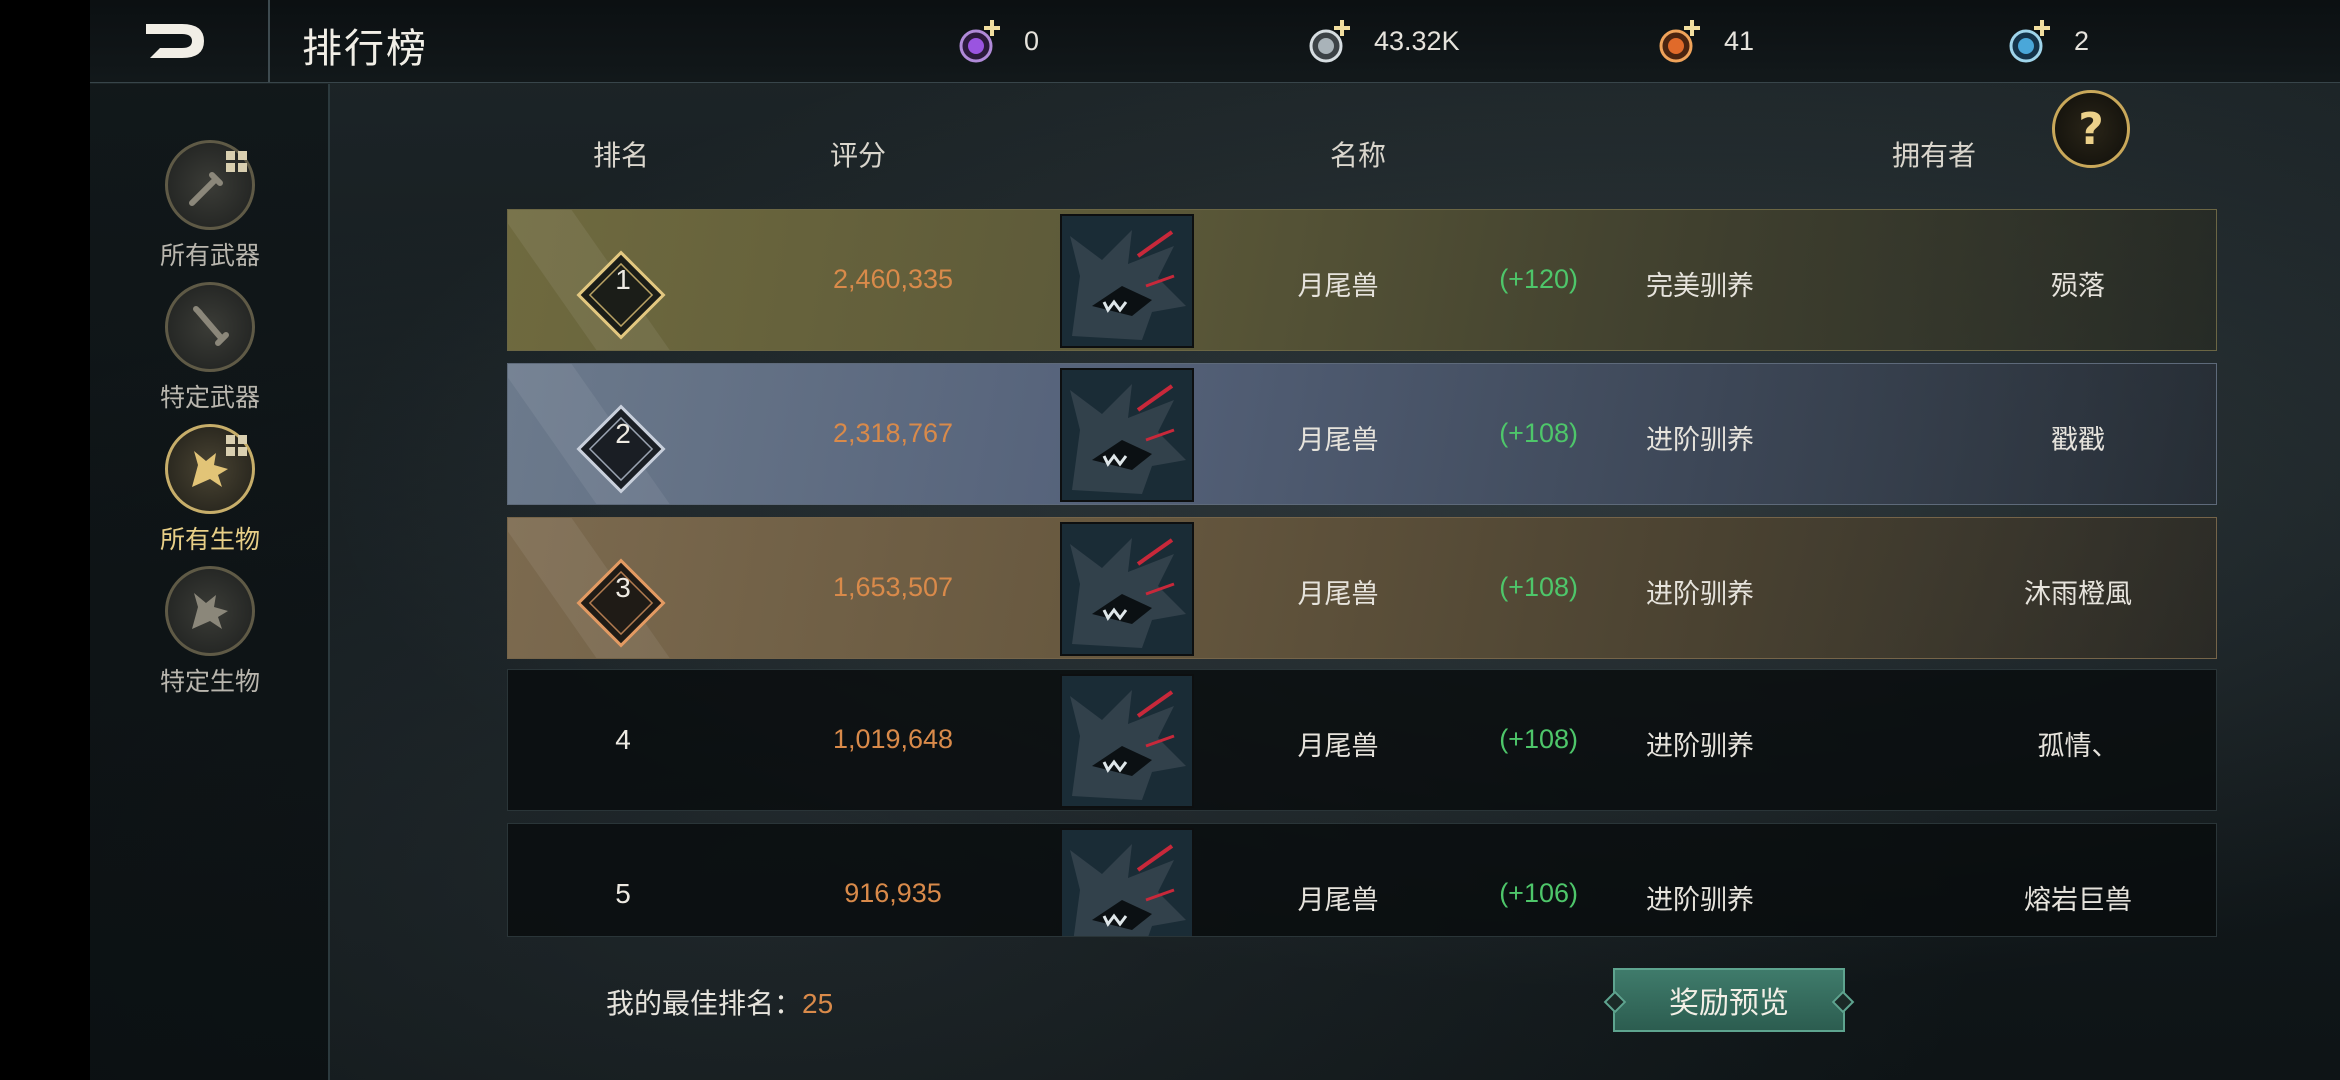 This screenshot has width=2340, height=1080. I want to click on top-bar: 排行榜 0 43.32K 41 2, so click(1215, 41).